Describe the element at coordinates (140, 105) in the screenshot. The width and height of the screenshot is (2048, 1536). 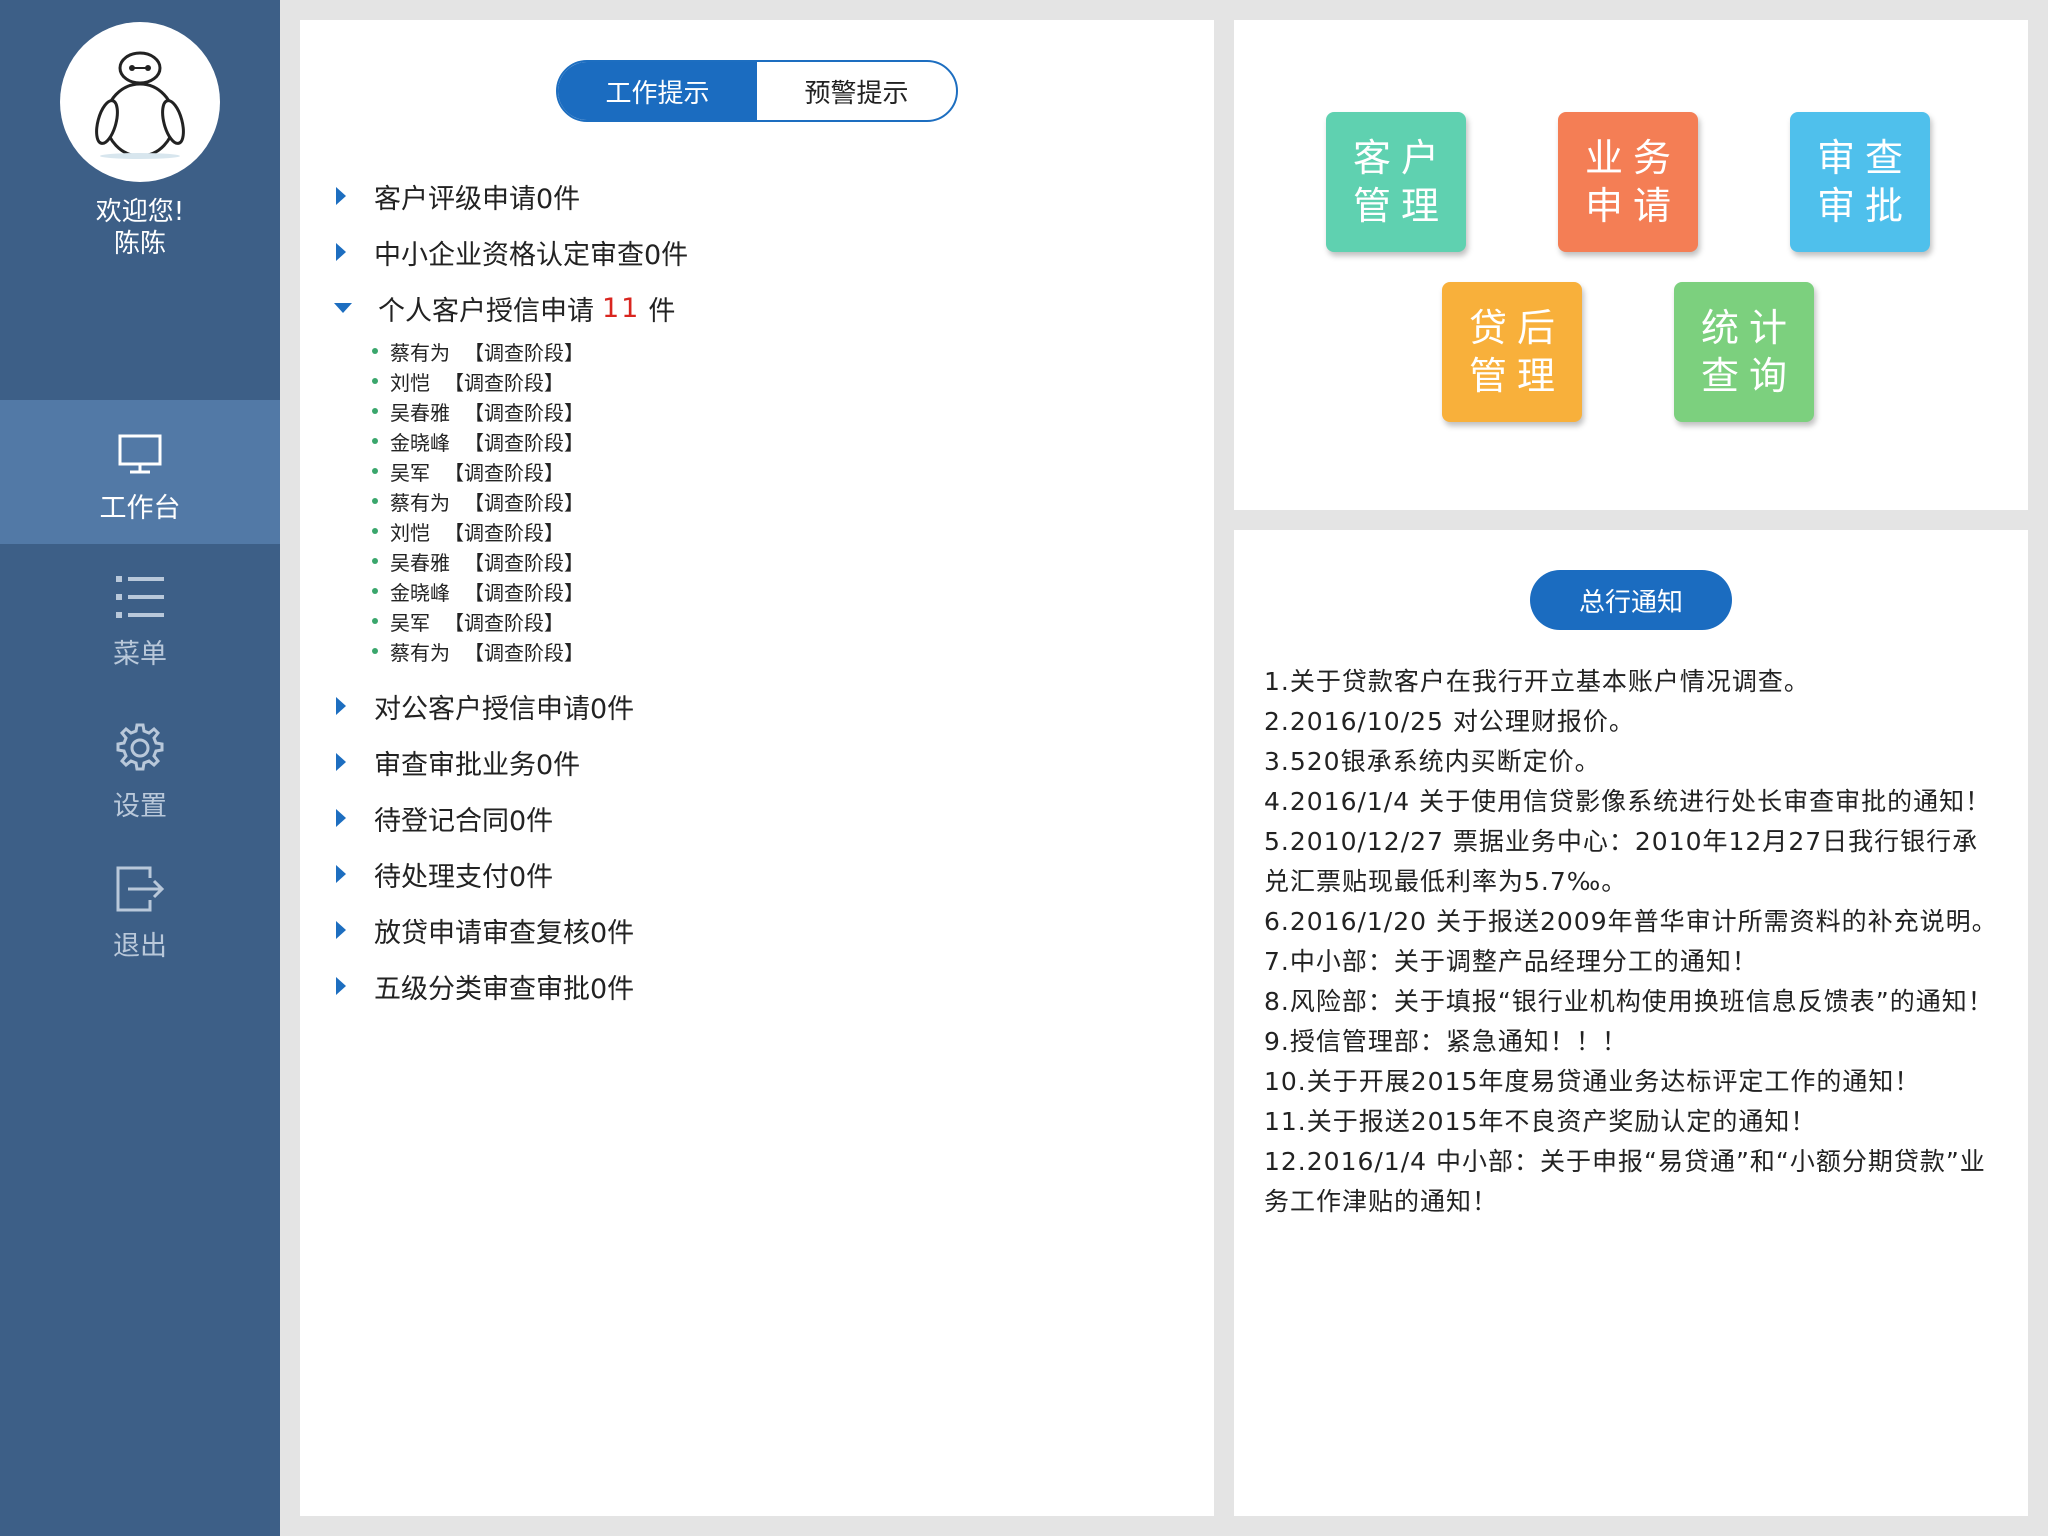
I see `baymax-avatar-icon` at that location.